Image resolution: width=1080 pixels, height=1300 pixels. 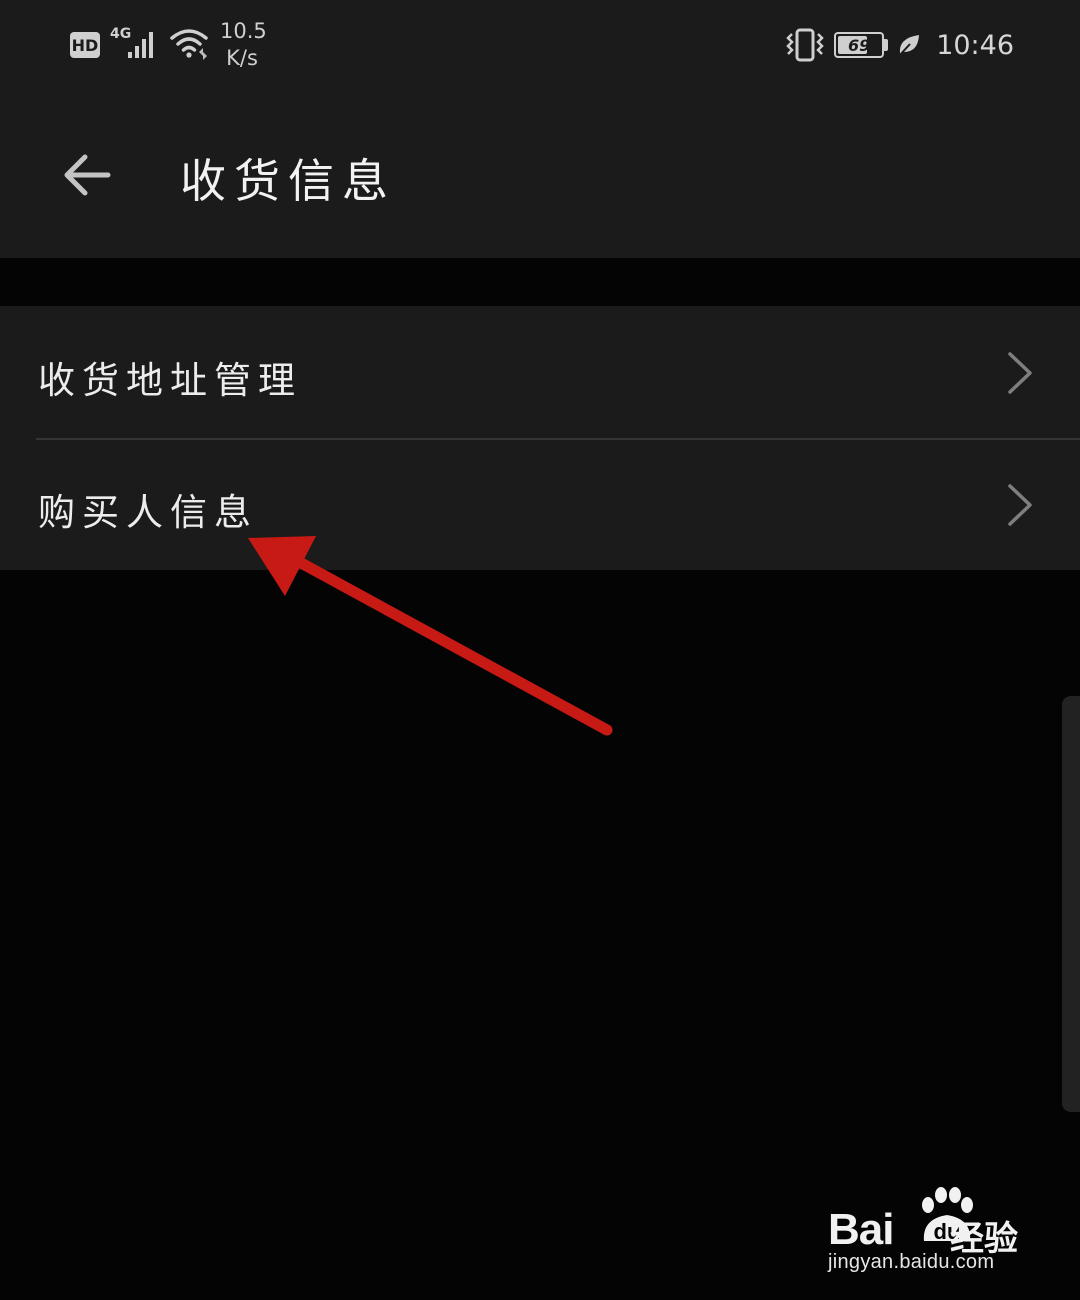 What do you see at coordinates (911, 1262) in the screenshot?
I see `watermark-url: jingyan.baidu.com` at bounding box center [911, 1262].